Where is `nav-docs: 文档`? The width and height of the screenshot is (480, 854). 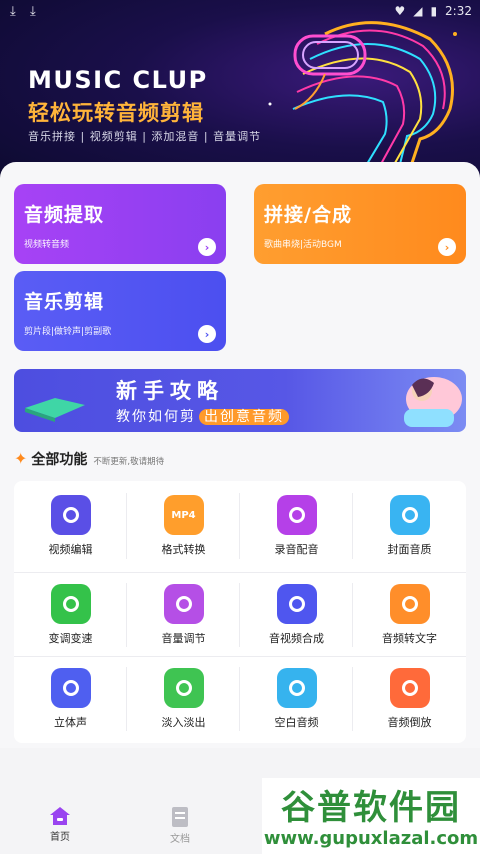
nav-docs: 文档 is located at coordinates (180, 825).